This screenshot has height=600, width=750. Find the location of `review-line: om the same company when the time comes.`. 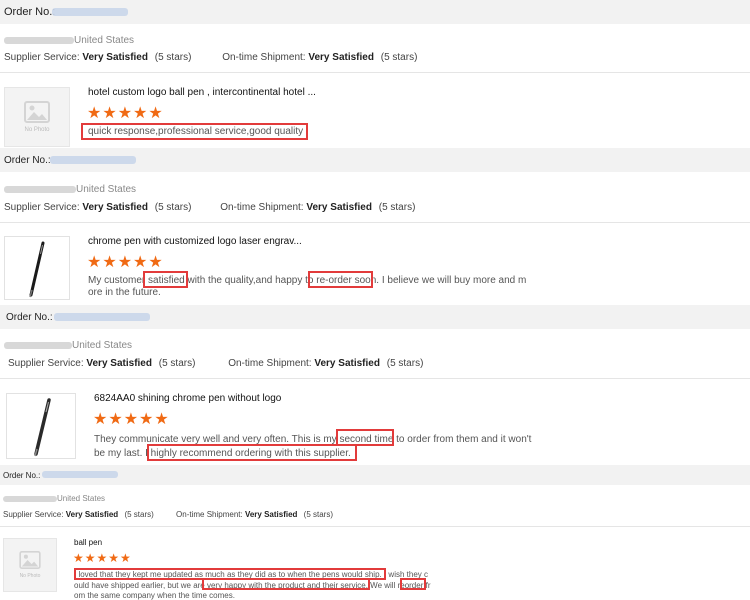

review-line: om the same company when the time comes. is located at coordinates (154, 595).